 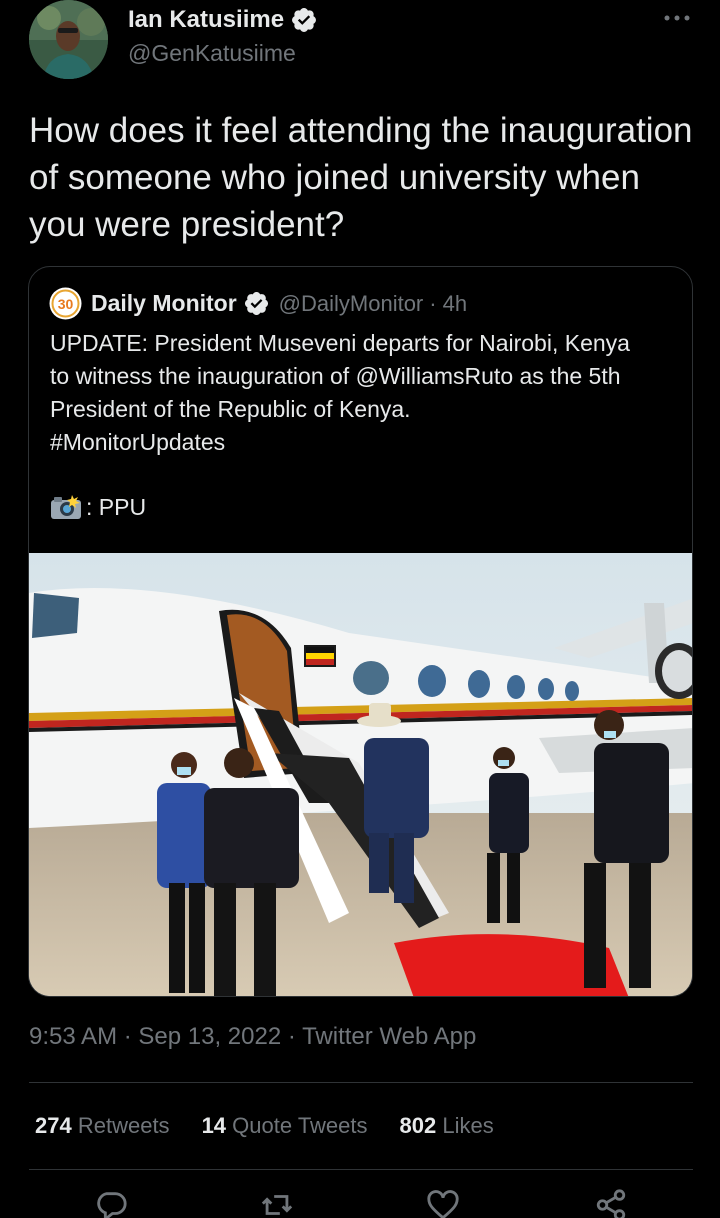 I want to click on quoted-tweet-header: 30 Daily Monitor @DailyMonitor · 4h, so click(x=258, y=303).